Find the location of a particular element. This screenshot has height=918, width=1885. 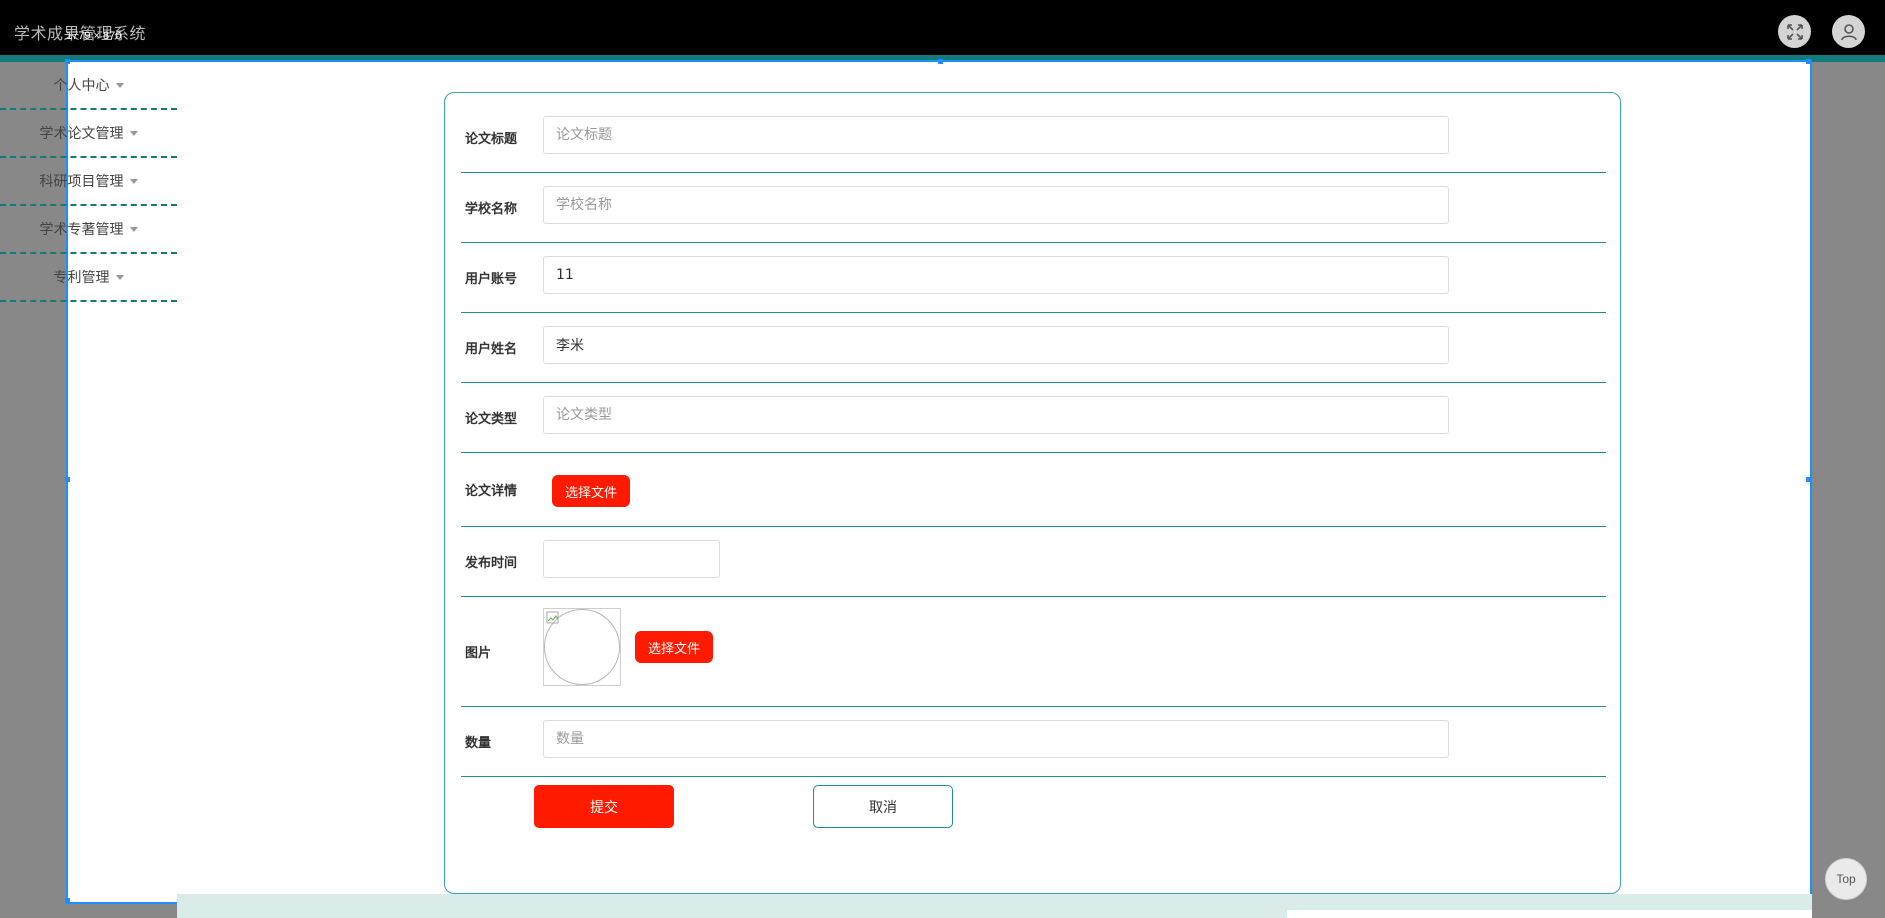

sidebar-item-personal-center: 个人中心 is located at coordinates (88, 86).